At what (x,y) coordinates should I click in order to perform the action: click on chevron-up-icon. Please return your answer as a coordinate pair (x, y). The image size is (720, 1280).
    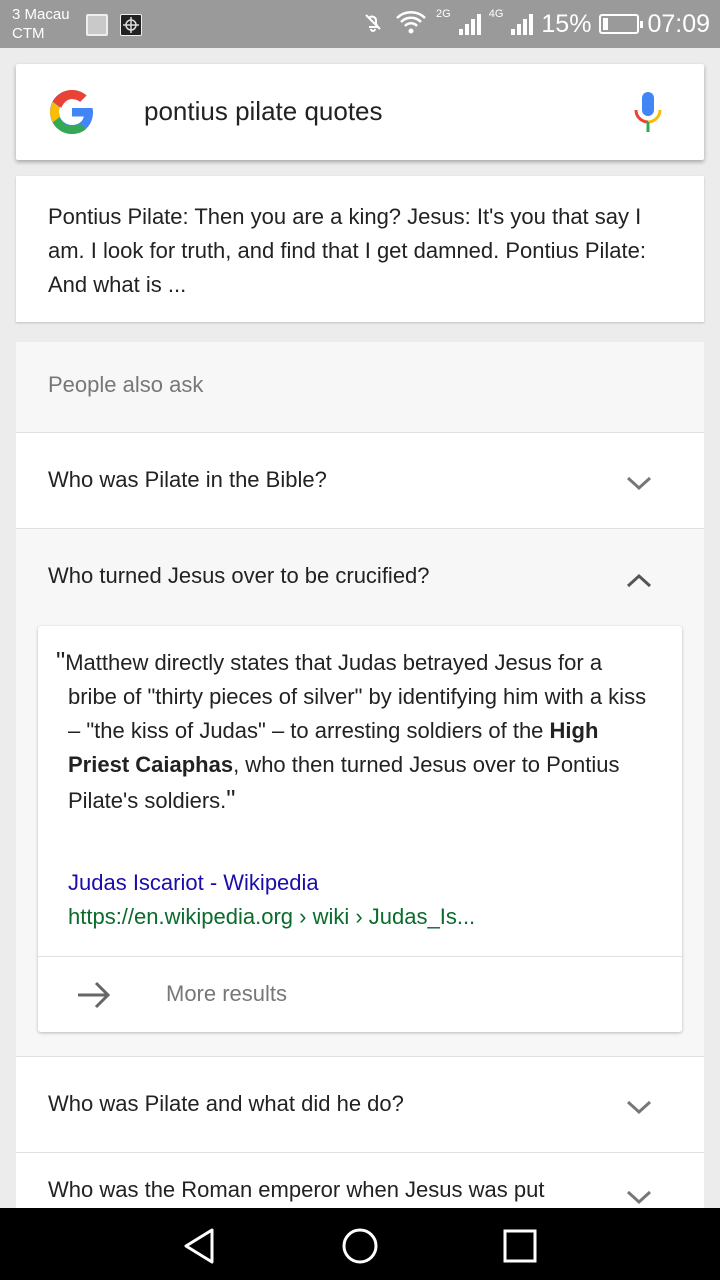
    Looking at the image, I should click on (639, 581).